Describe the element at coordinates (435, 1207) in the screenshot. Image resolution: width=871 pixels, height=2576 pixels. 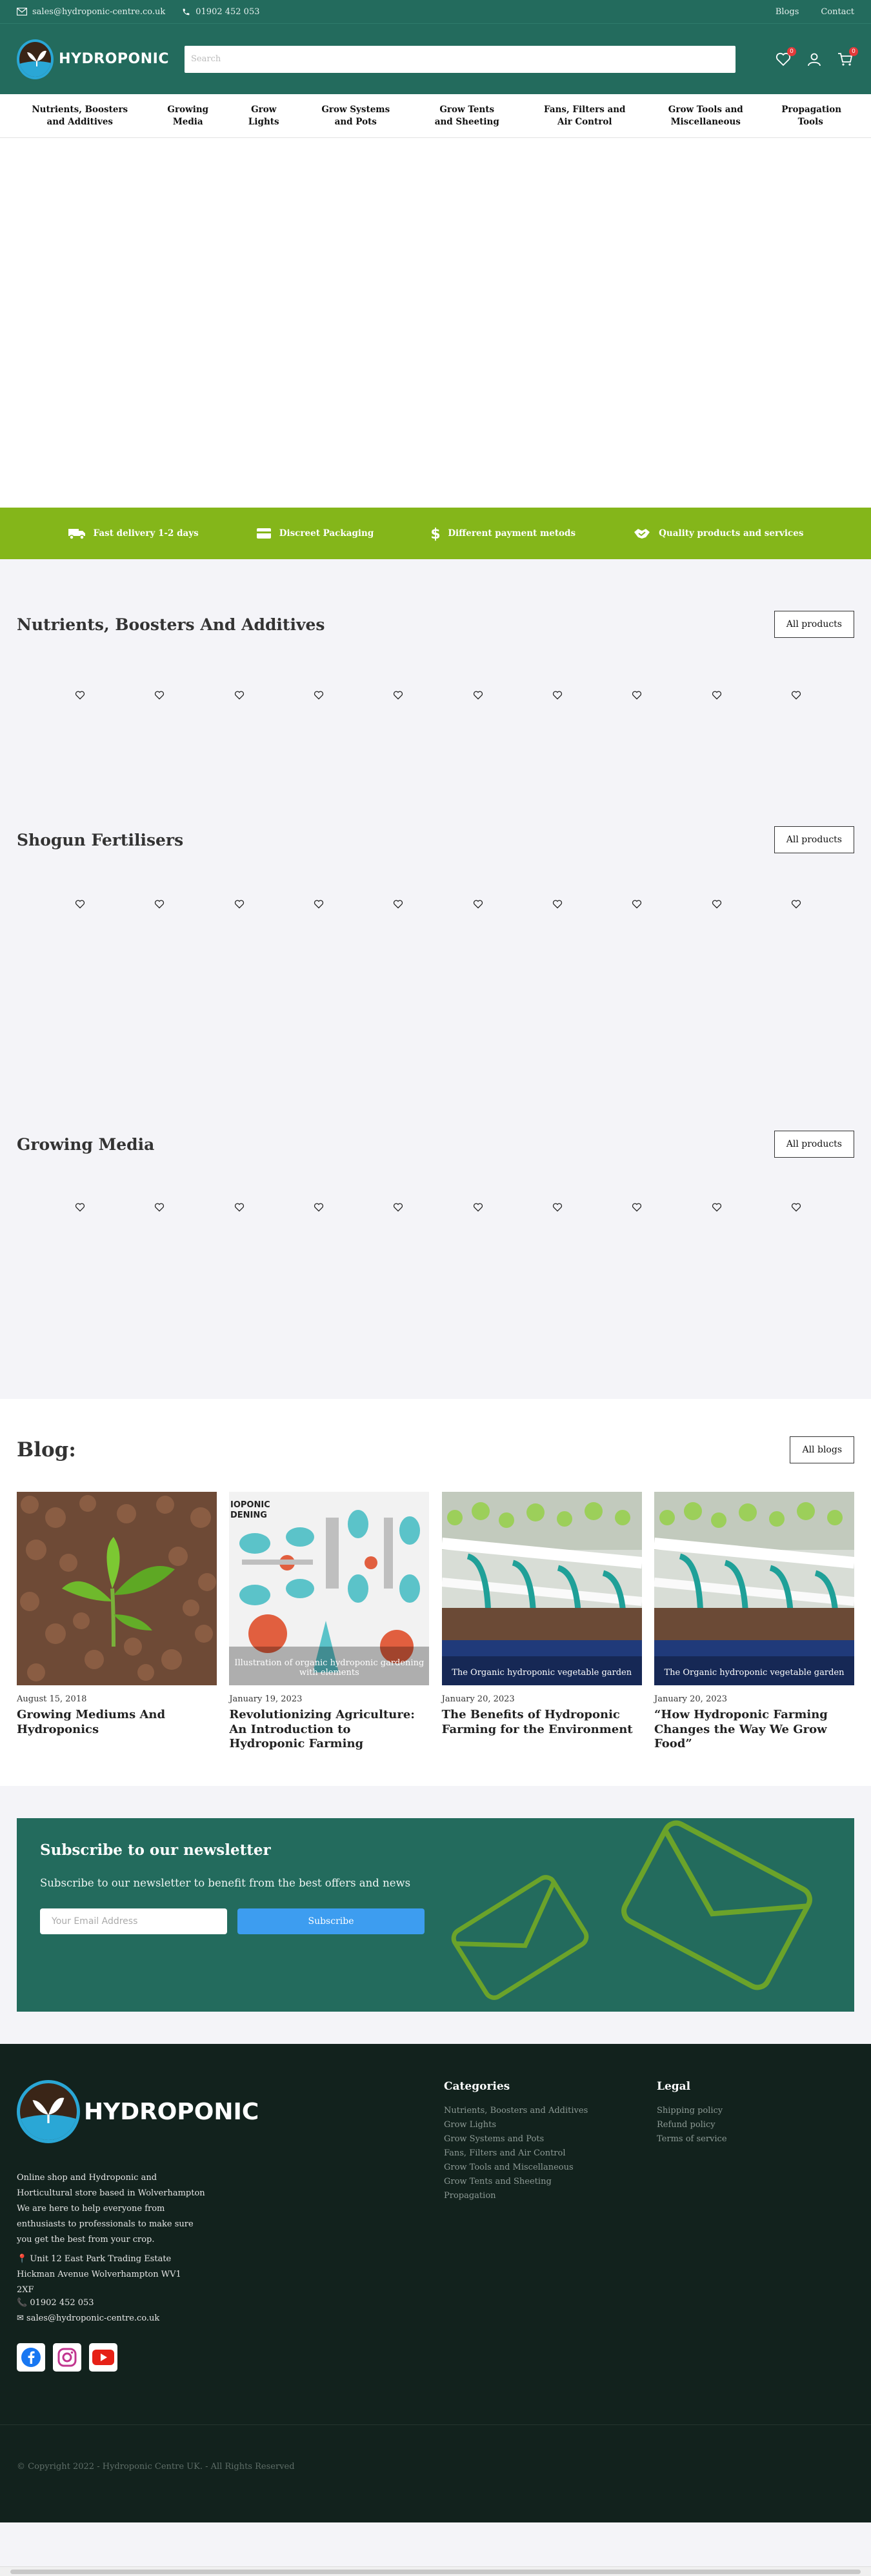
I see `product-wishlist-row` at that location.